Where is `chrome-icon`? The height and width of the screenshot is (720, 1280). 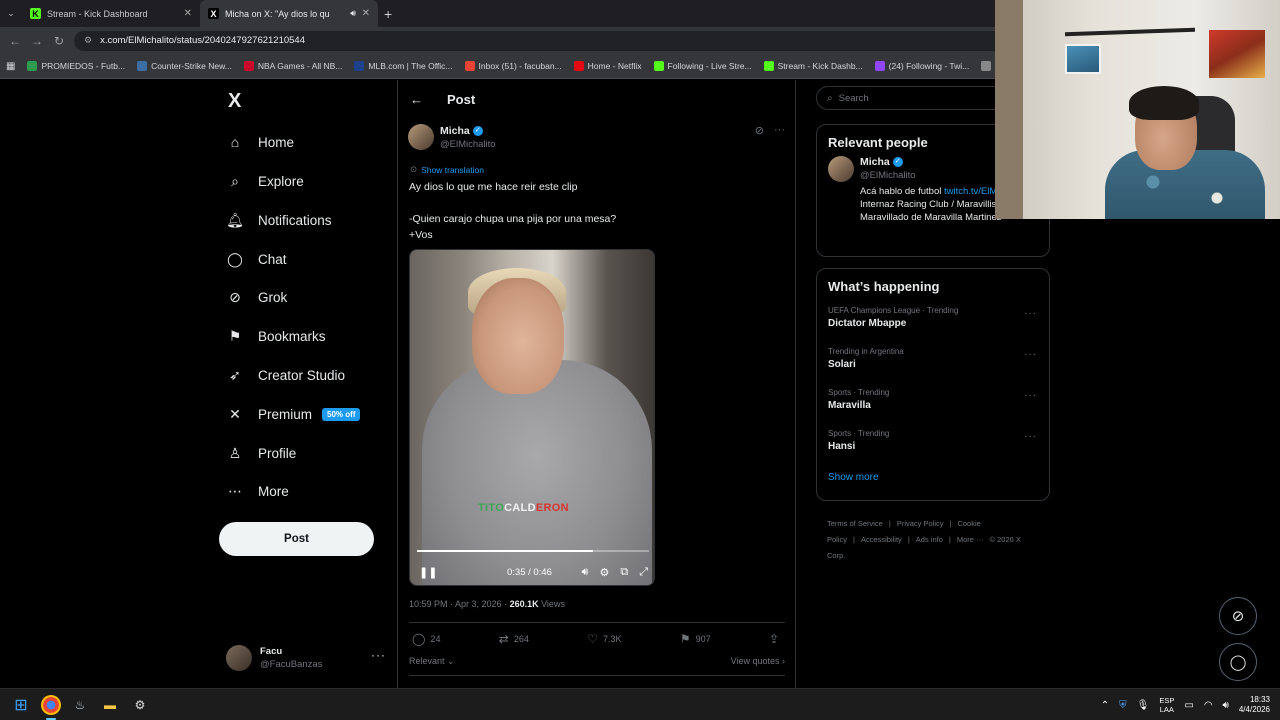
chrome-icon is located at coordinates (51, 705).